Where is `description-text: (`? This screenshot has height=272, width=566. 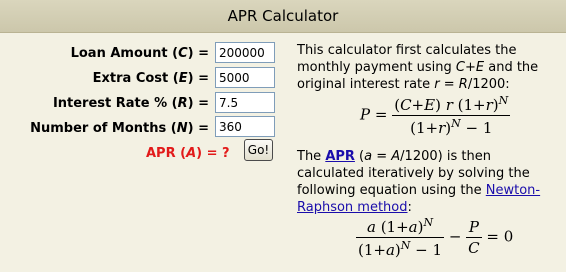
description-text: ( is located at coordinates (359, 156).